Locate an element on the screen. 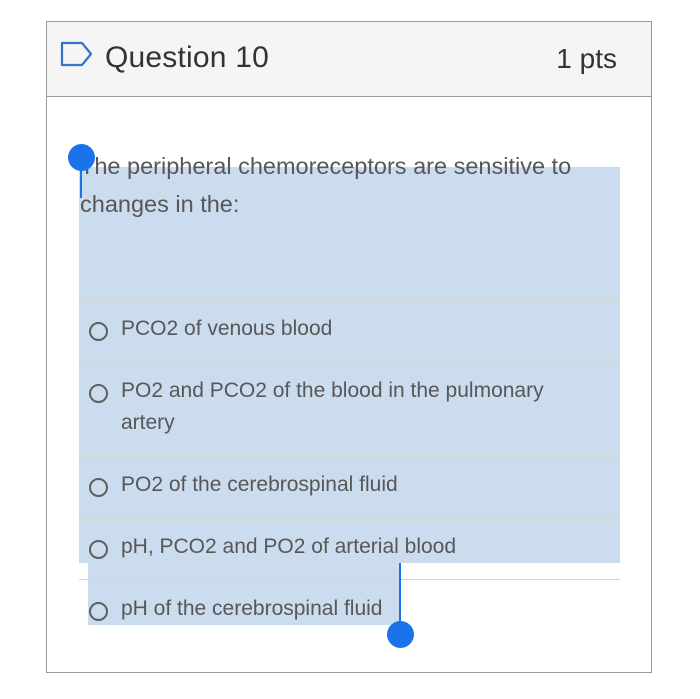  question-header: Question 10 1 pts is located at coordinates (349, 59).